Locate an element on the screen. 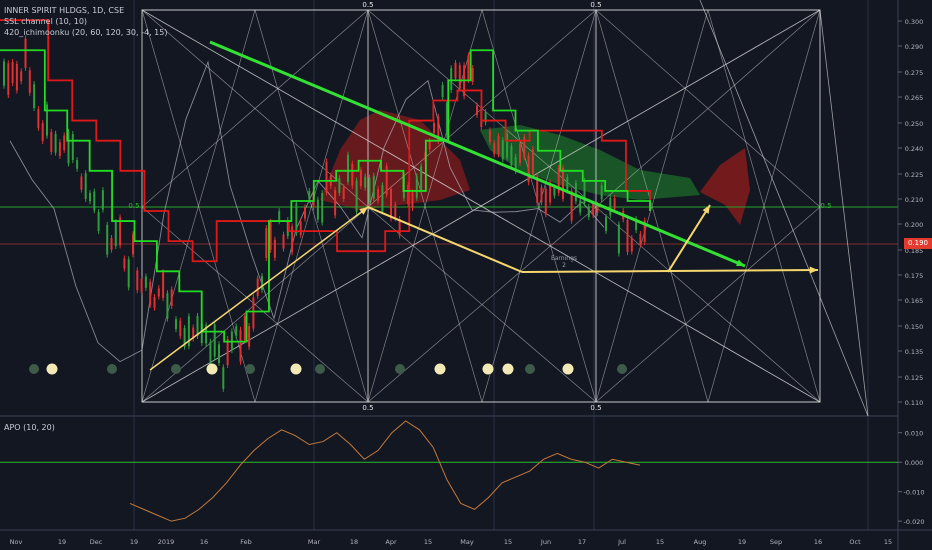 The width and height of the screenshot is (932, 550). ssl-indicator-label: SSL channel (10, 10) is located at coordinates (45, 22).